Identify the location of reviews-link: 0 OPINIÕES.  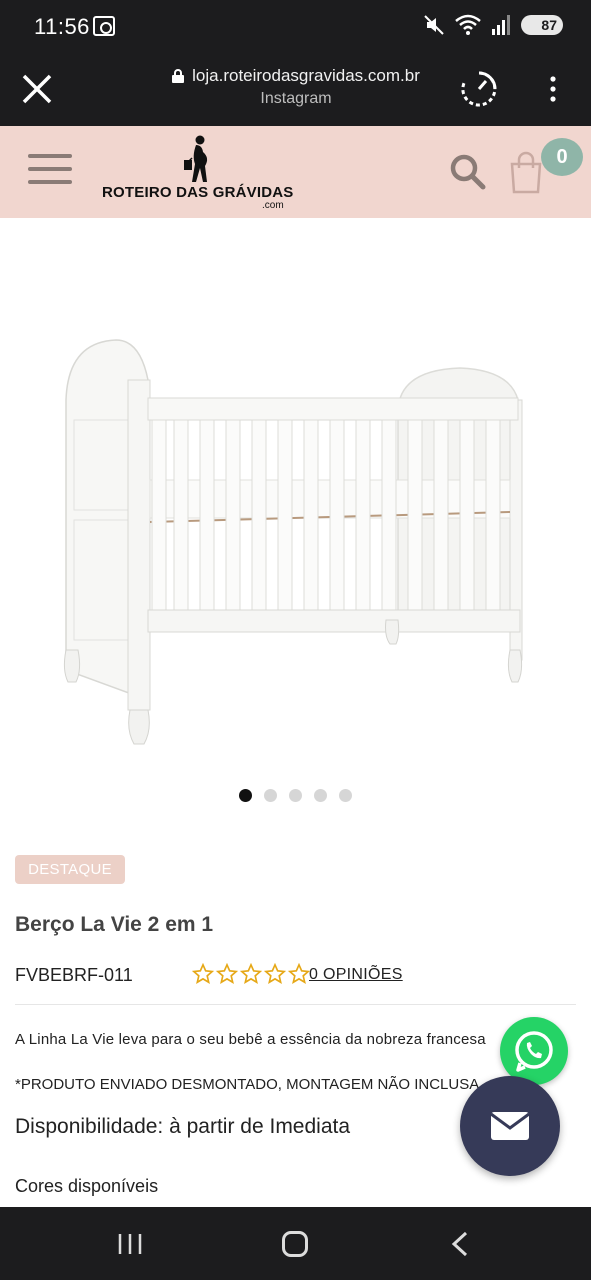
(356, 975).